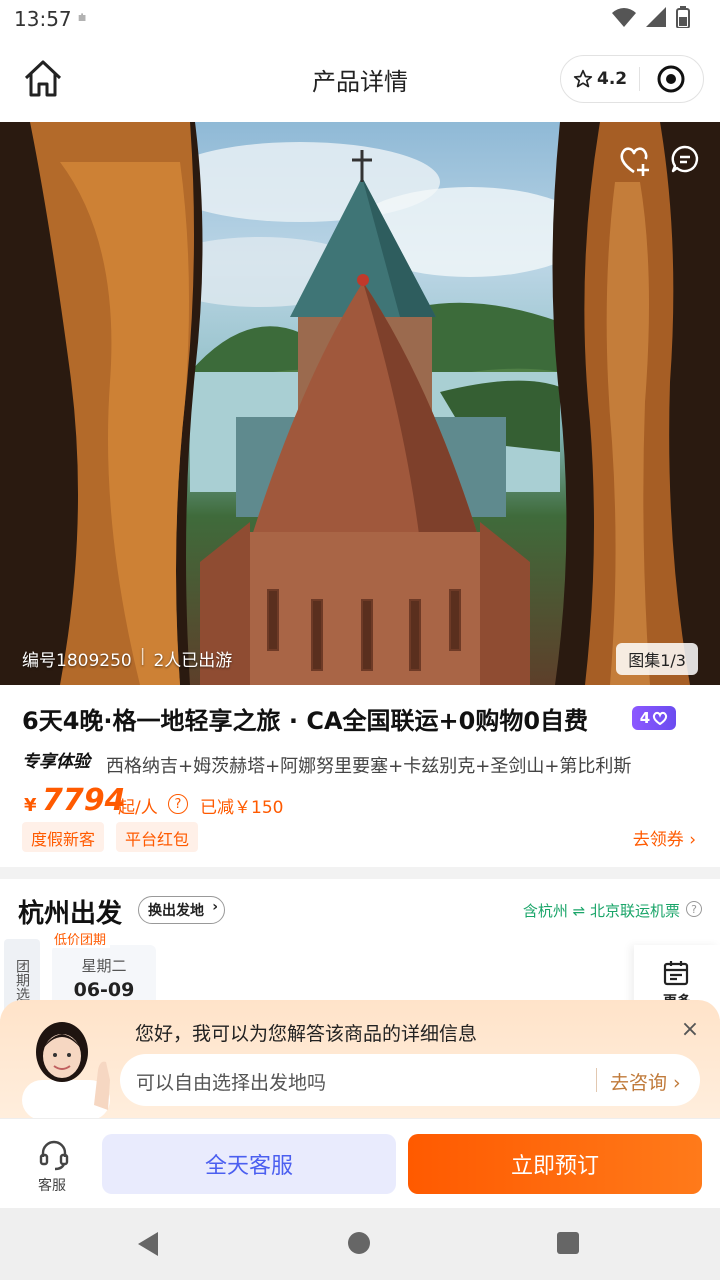 Image resolution: width=720 pixels, height=1280 pixels. Describe the element at coordinates (43, 19) in the screenshot. I see `status-time: 13:57` at that location.